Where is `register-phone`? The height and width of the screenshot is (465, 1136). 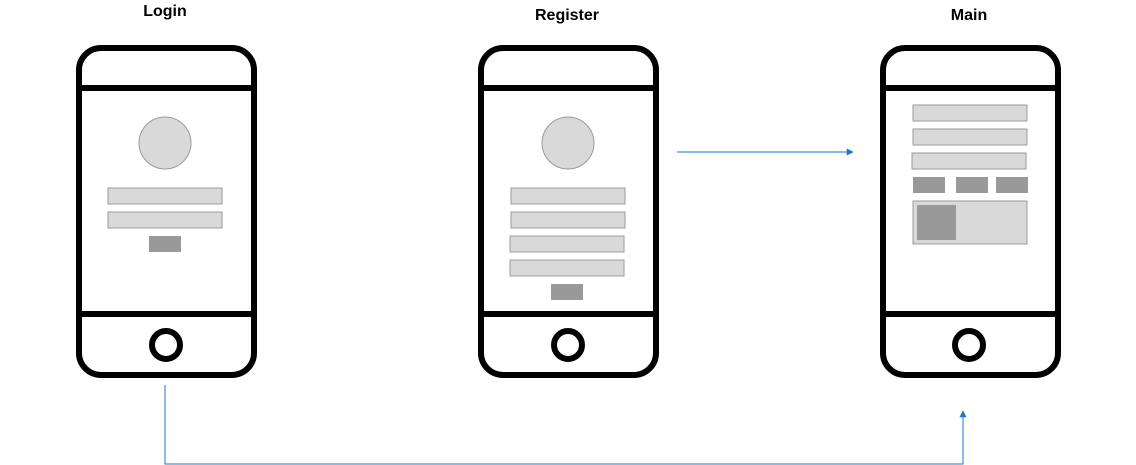 register-phone is located at coordinates (568, 211).